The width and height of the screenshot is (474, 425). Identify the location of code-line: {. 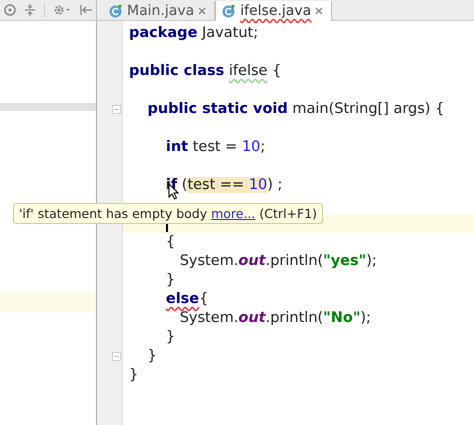
(170, 242).